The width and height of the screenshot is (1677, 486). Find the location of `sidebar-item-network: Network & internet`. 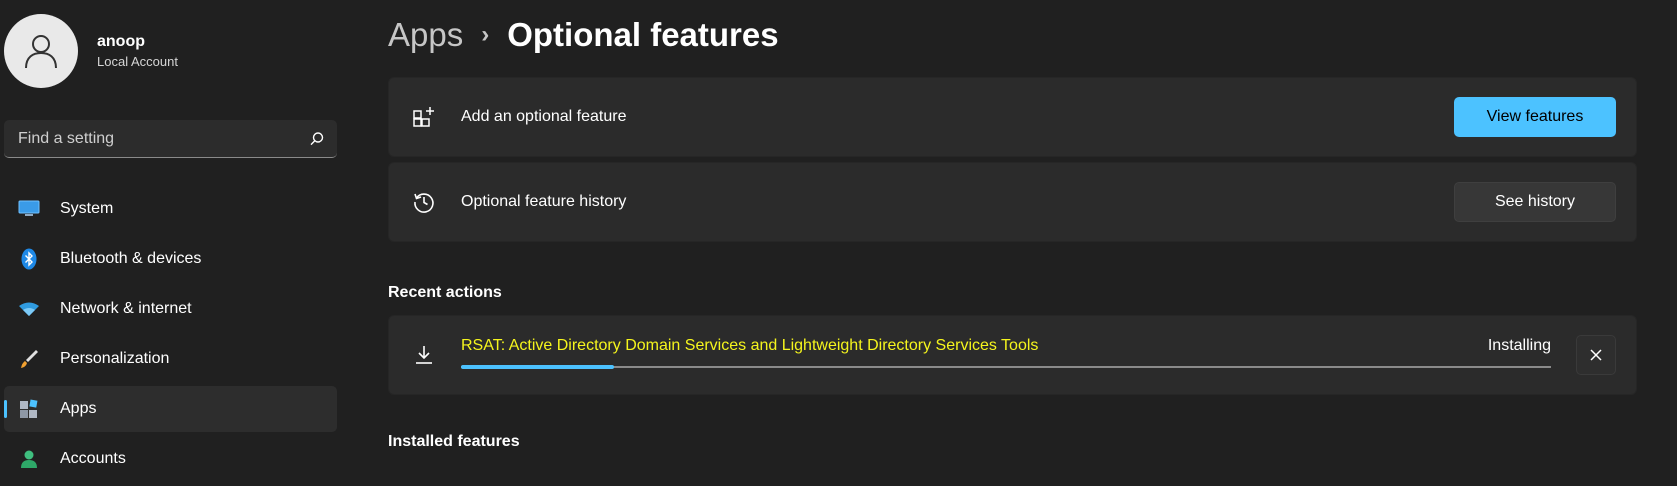

sidebar-item-network: Network & internet is located at coordinates (170, 309).